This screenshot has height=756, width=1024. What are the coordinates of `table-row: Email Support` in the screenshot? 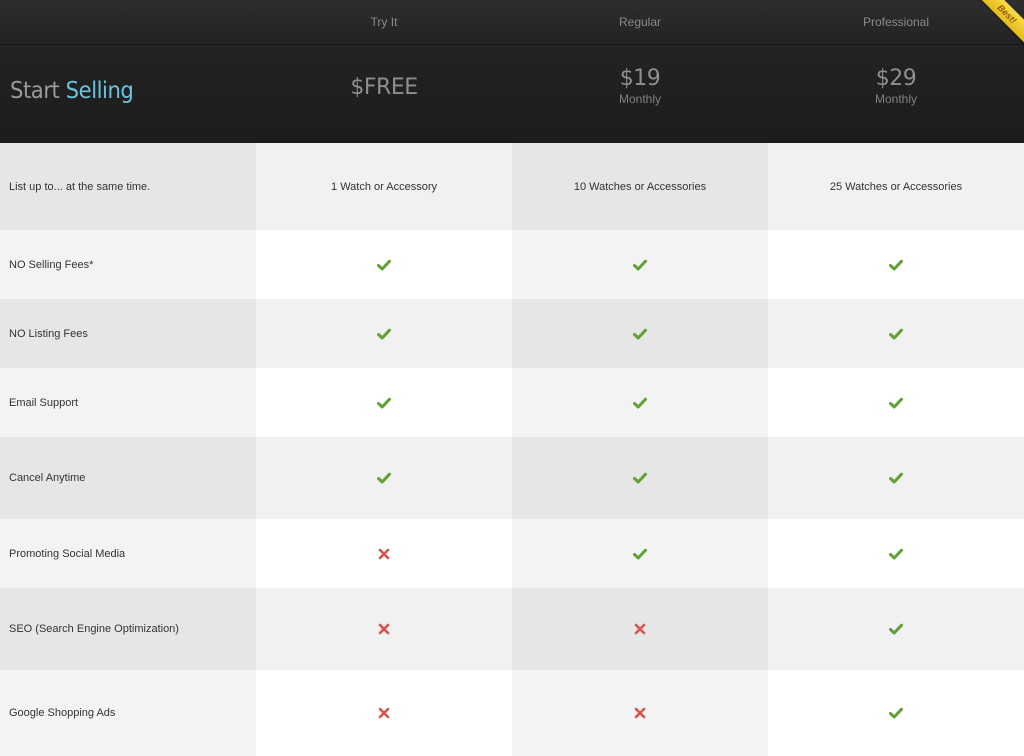 It's located at (512, 402).